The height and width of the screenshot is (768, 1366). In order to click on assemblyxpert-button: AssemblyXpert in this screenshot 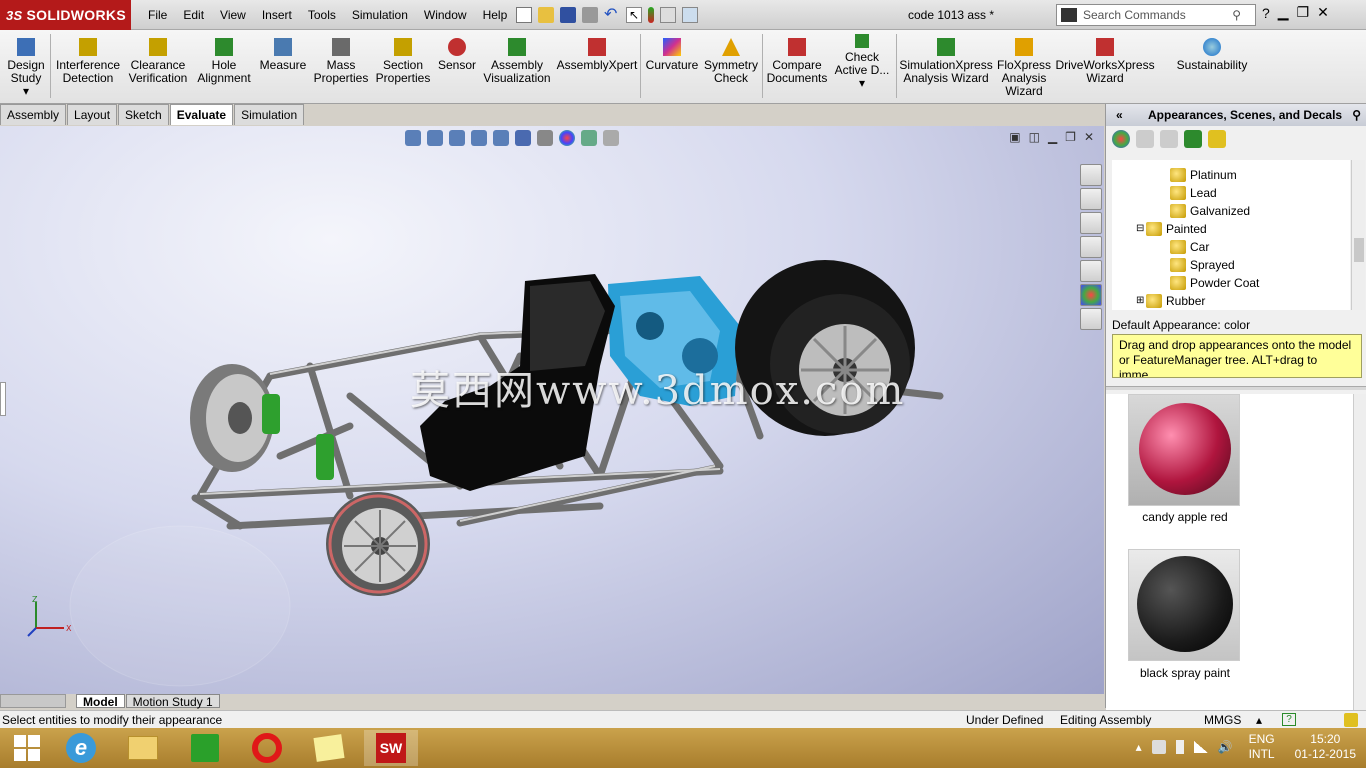, I will do `click(597, 67)`.